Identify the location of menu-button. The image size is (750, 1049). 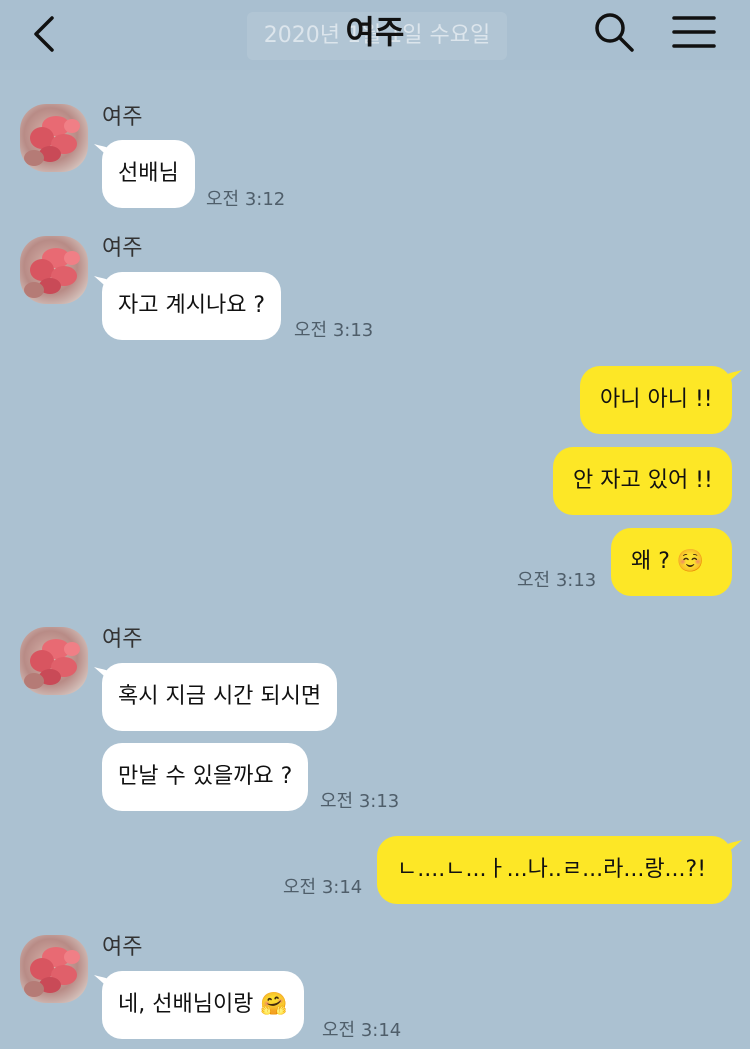
(694, 32).